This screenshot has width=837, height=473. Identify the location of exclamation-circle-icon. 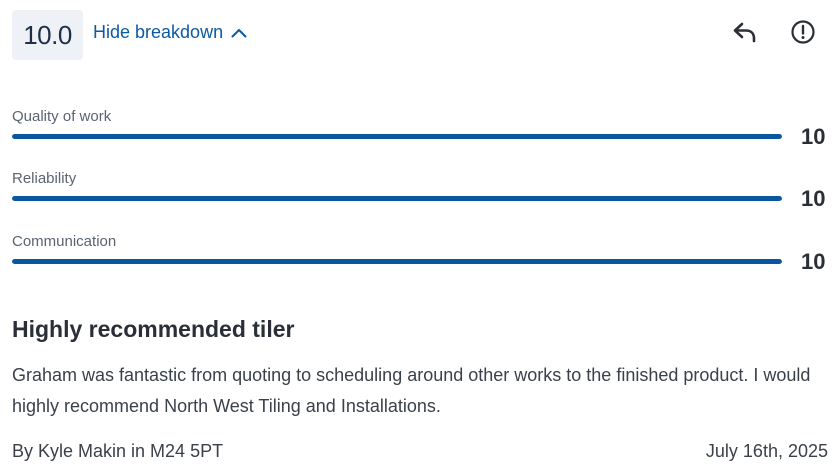
(803, 32).